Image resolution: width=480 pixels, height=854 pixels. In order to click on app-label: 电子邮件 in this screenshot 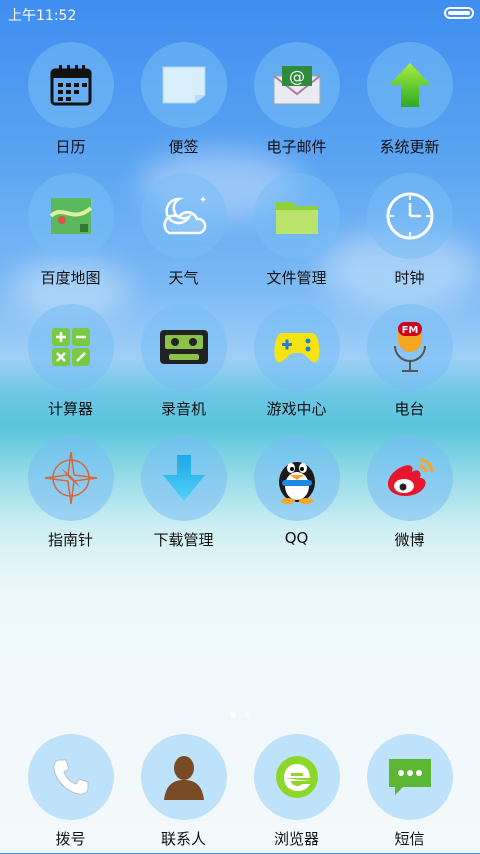, I will do `click(296, 147)`.